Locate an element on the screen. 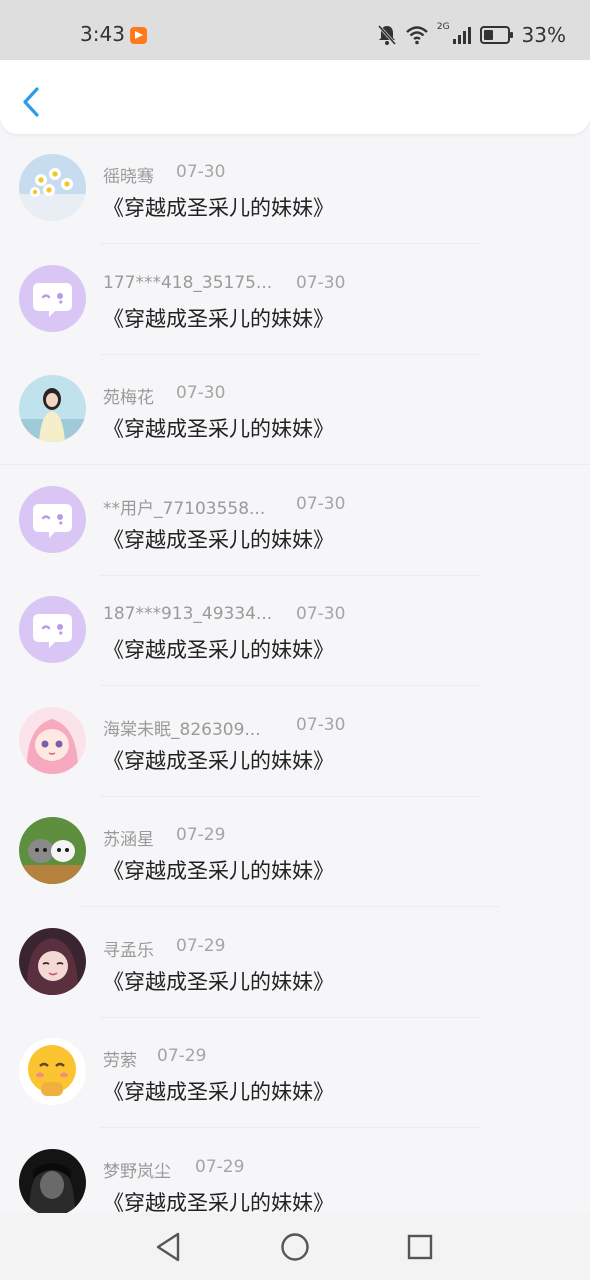 The width and height of the screenshot is (590, 1280). list-item: 苏涵星 07-29 《穿越成圣采儿的妹妹》 is located at coordinates (295, 868).